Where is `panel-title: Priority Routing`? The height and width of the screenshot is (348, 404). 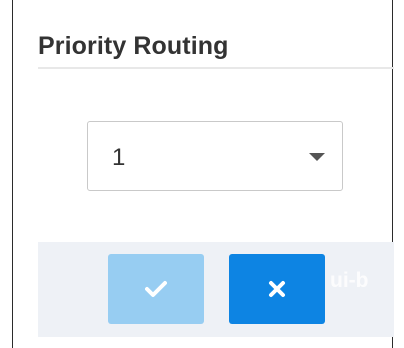 panel-title: Priority Routing is located at coordinates (133, 46).